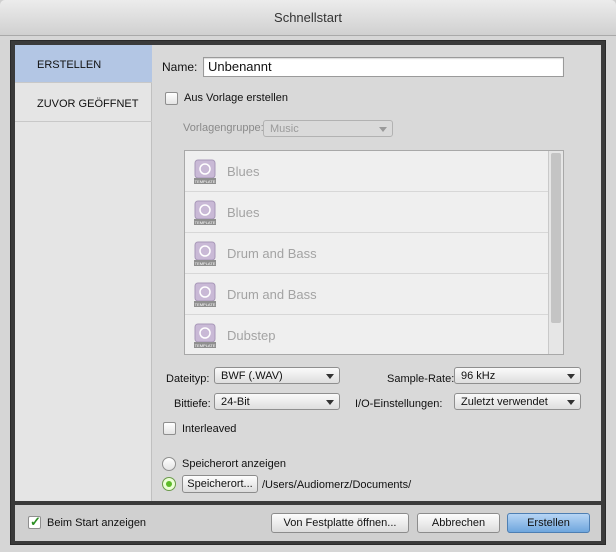  Describe the element at coordinates (235, 402) in the screenshot. I see `bitdepth-value: 24-Bit` at that location.